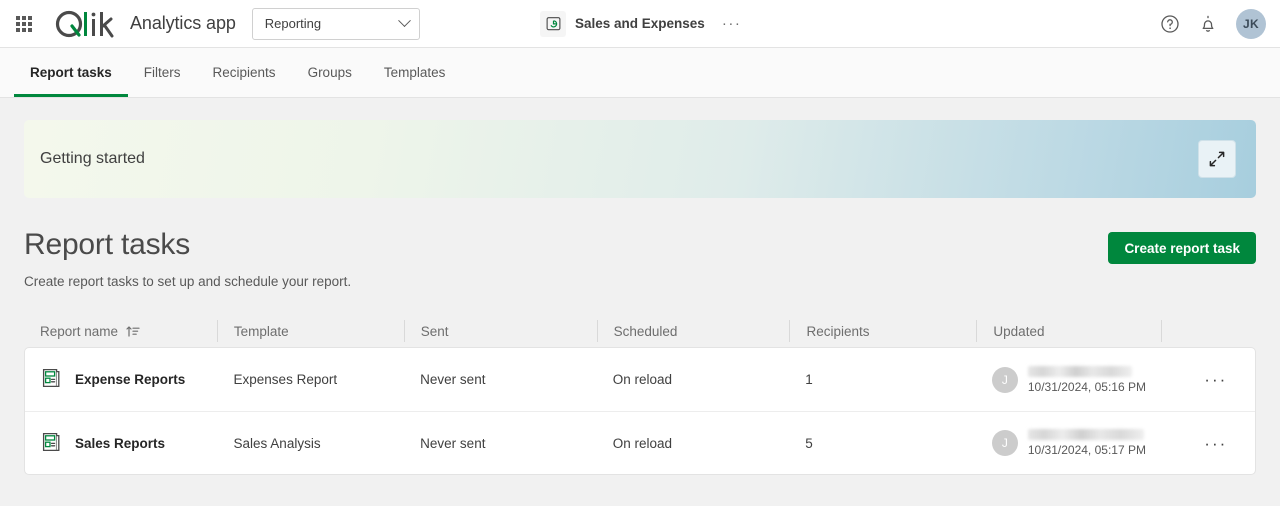 This screenshot has width=1280, height=506. What do you see at coordinates (277, 443) in the screenshot?
I see `cell-template: Sales Analysis` at bounding box center [277, 443].